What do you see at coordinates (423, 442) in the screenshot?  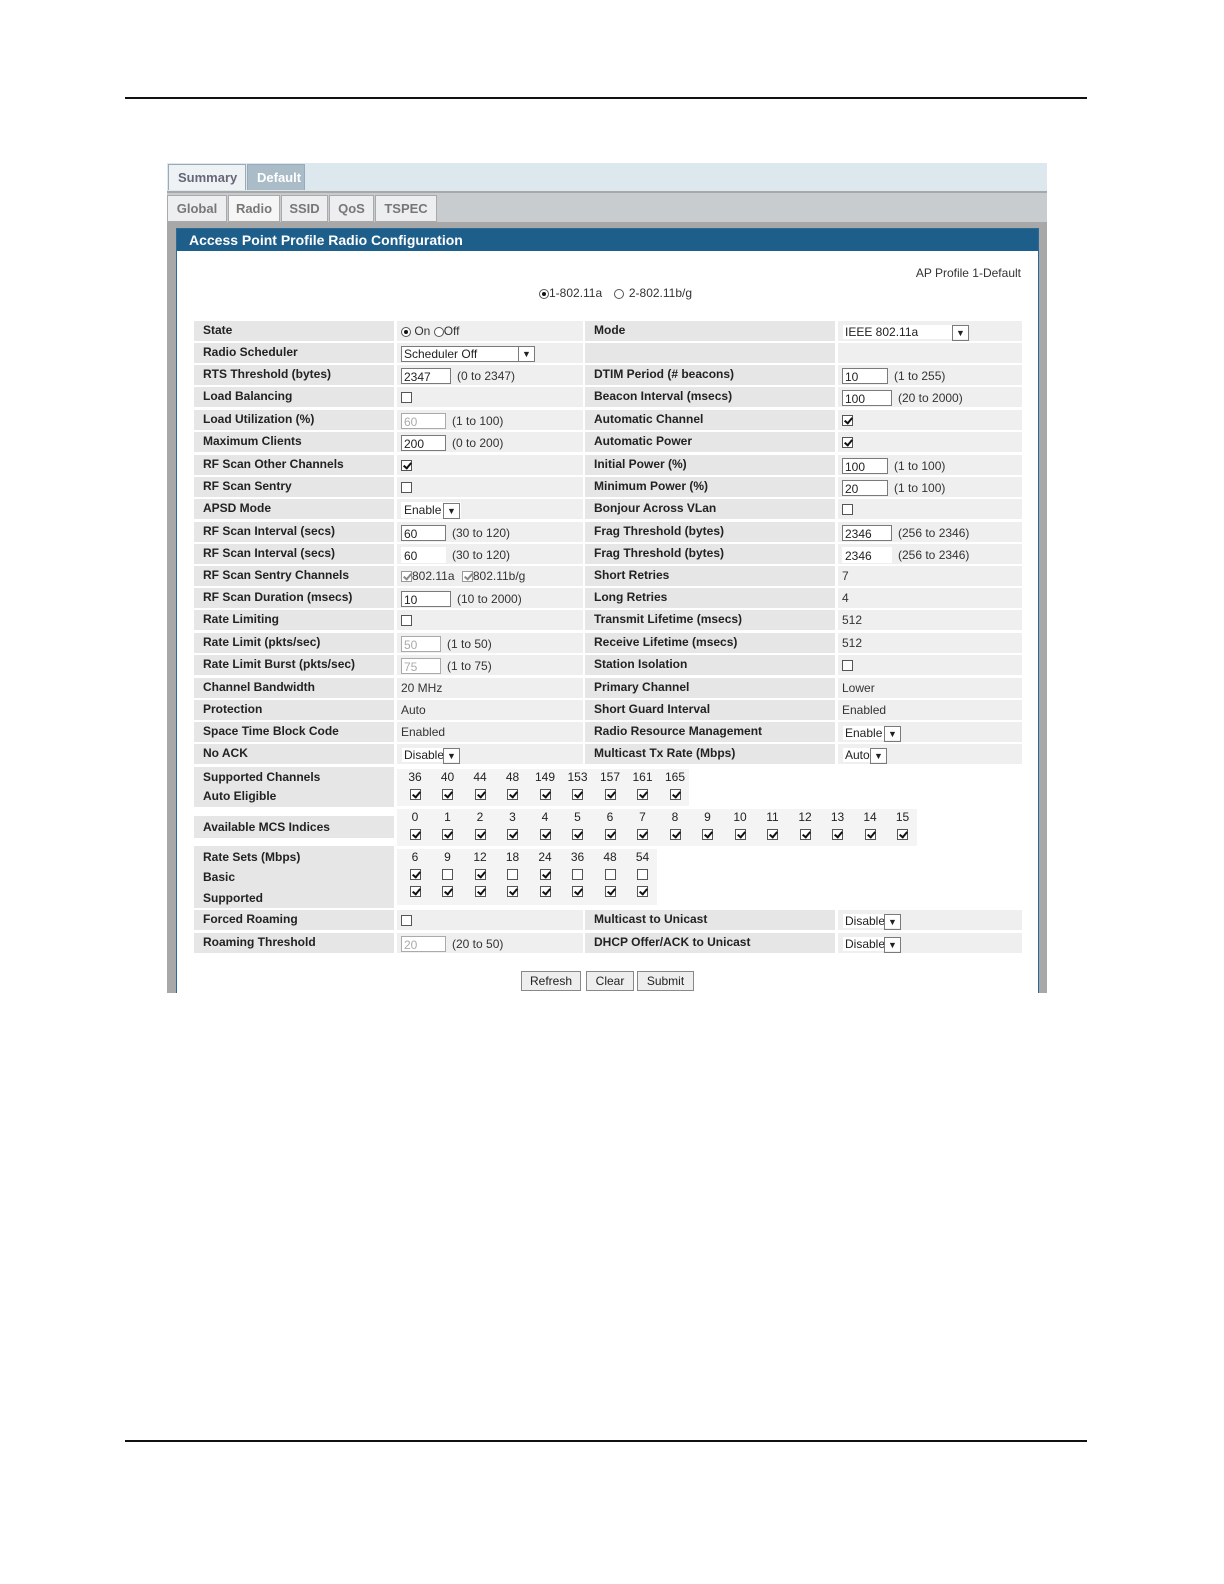 I see `max-clients-input: 200` at bounding box center [423, 442].